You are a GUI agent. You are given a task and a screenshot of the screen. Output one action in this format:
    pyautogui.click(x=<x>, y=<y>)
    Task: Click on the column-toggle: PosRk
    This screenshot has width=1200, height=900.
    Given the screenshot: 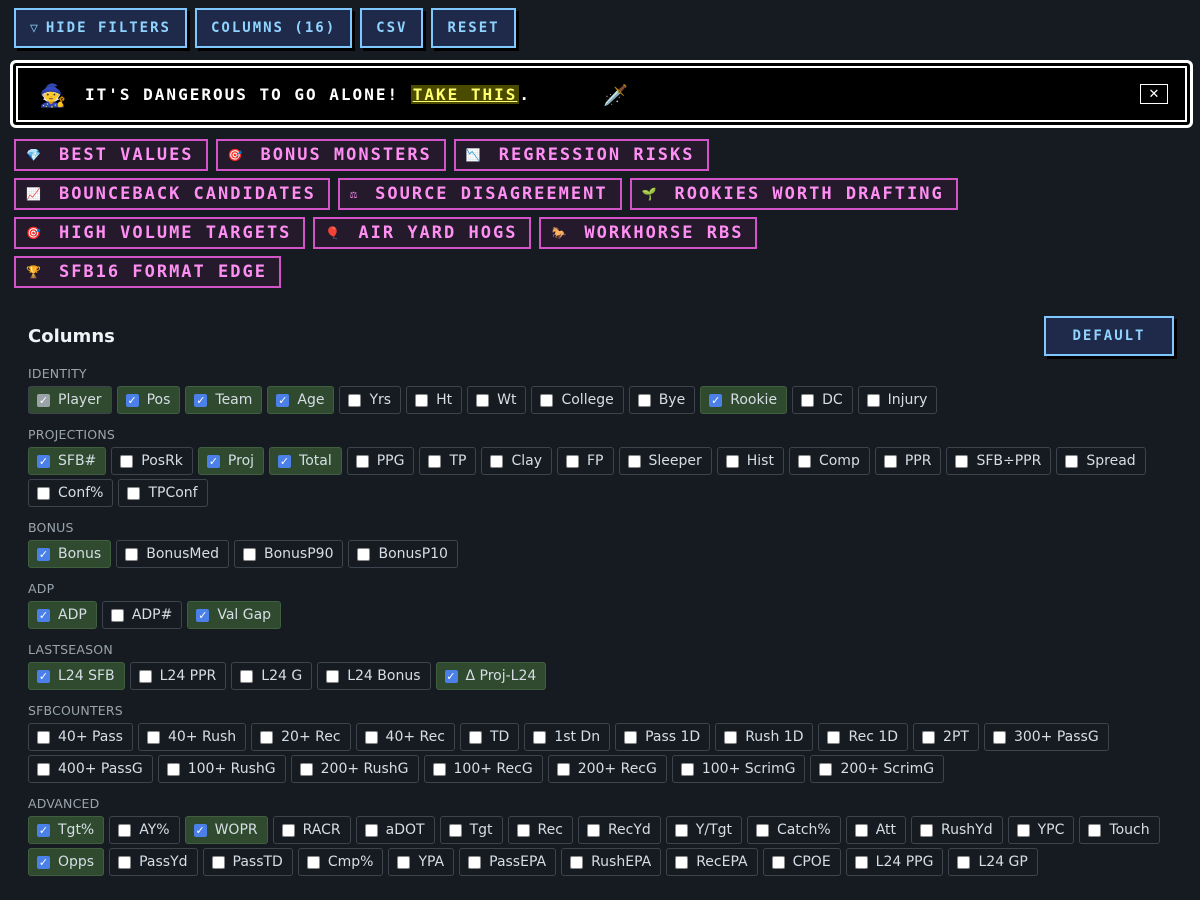 What is the action you would take?
    pyautogui.click(x=152, y=461)
    